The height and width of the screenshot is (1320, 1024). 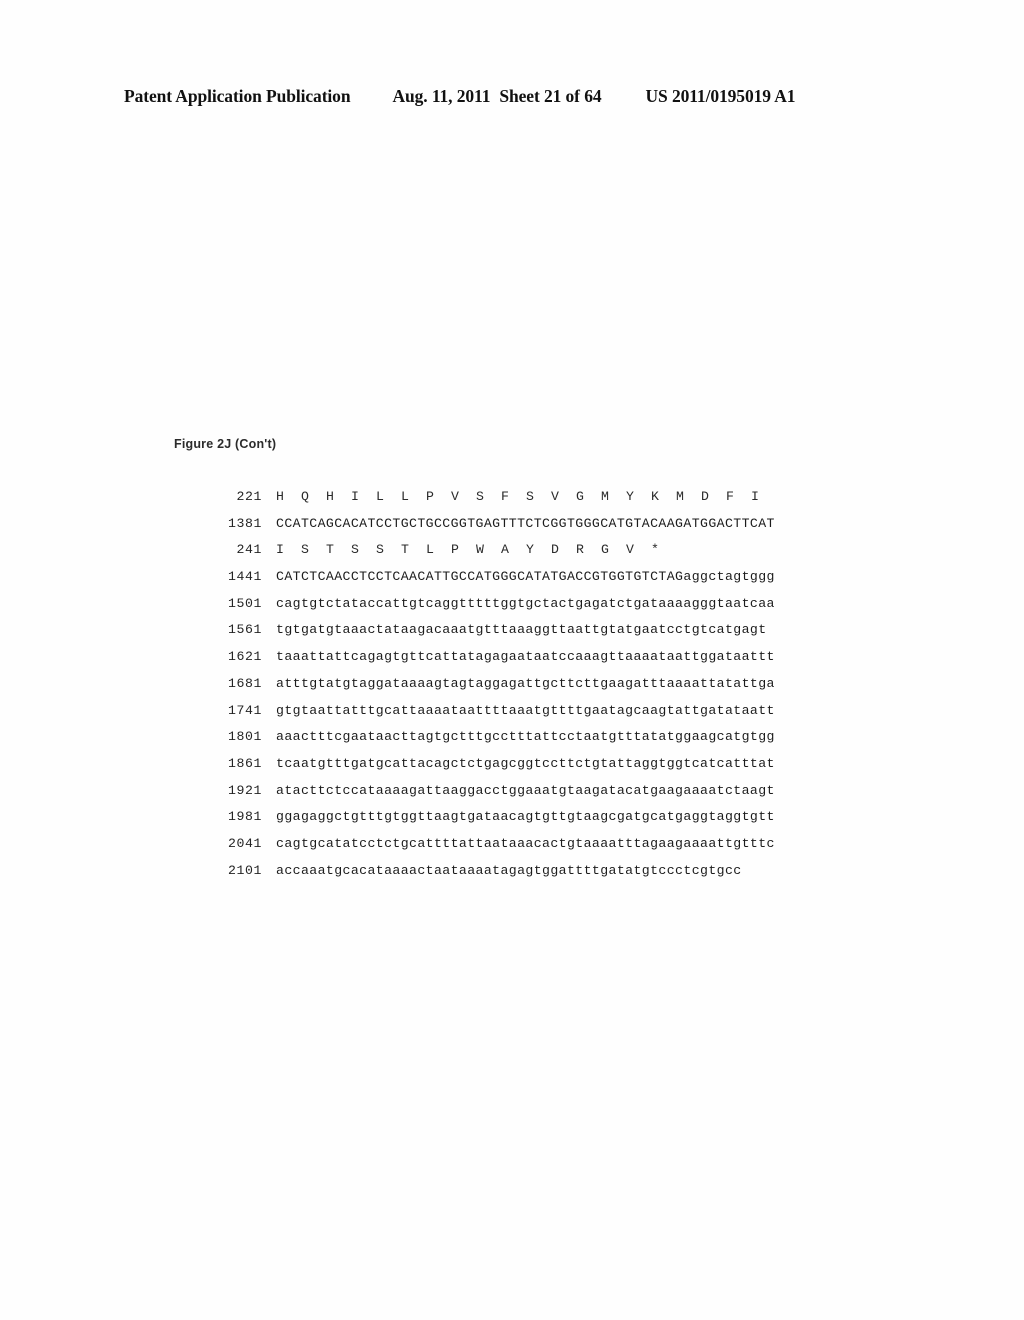 What do you see at coordinates (244, 603) in the screenshot?
I see `sequence-row-index: 1501` at bounding box center [244, 603].